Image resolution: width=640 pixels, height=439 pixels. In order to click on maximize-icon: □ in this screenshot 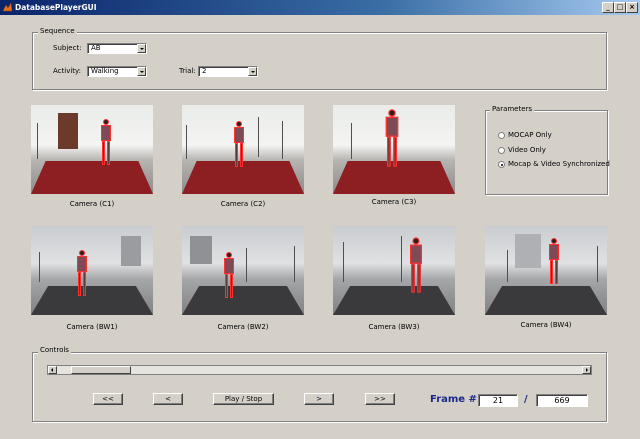, I will do `click(620, 7)`.